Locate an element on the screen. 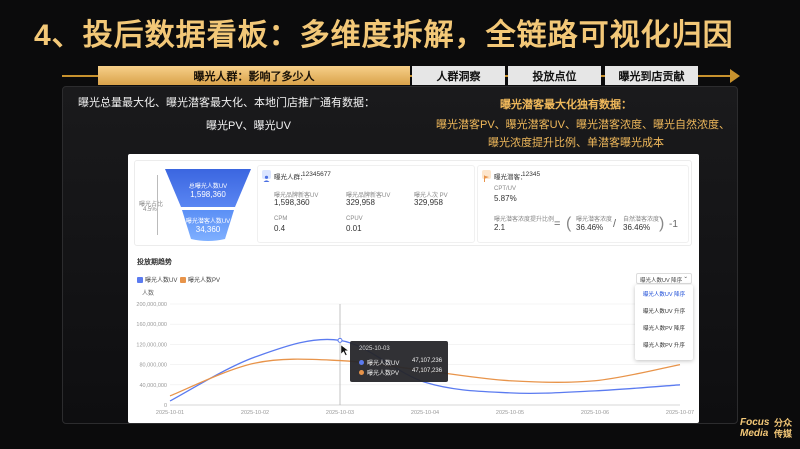  tab-exposure-crowd: 曝光人群：影响了多少人 is located at coordinates (254, 75).